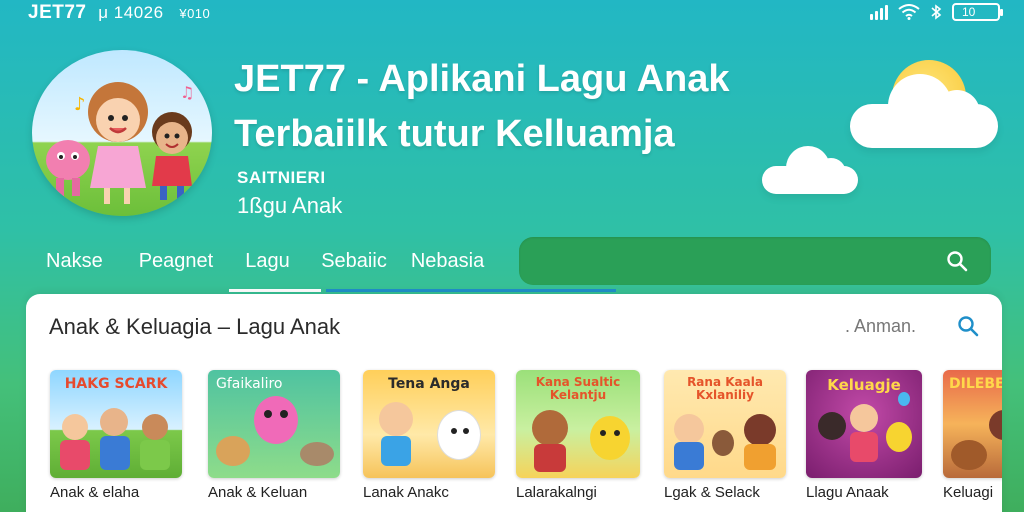 The width and height of the screenshot is (1024, 512). Describe the element at coordinates (451, 269) in the screenshot. I see `tab-nebasia: Nebasia` at that location.